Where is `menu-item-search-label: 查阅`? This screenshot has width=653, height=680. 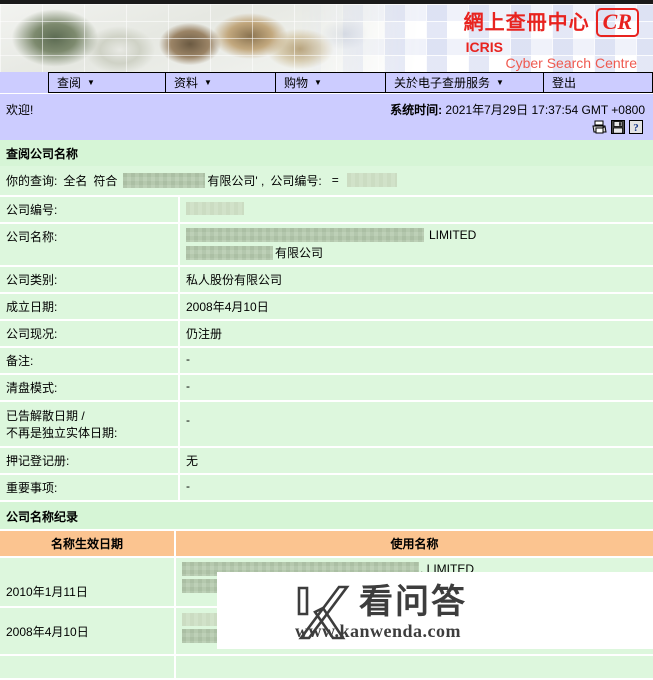 menu-item-search-label: 查阅 is located at coordinates (69, 82).